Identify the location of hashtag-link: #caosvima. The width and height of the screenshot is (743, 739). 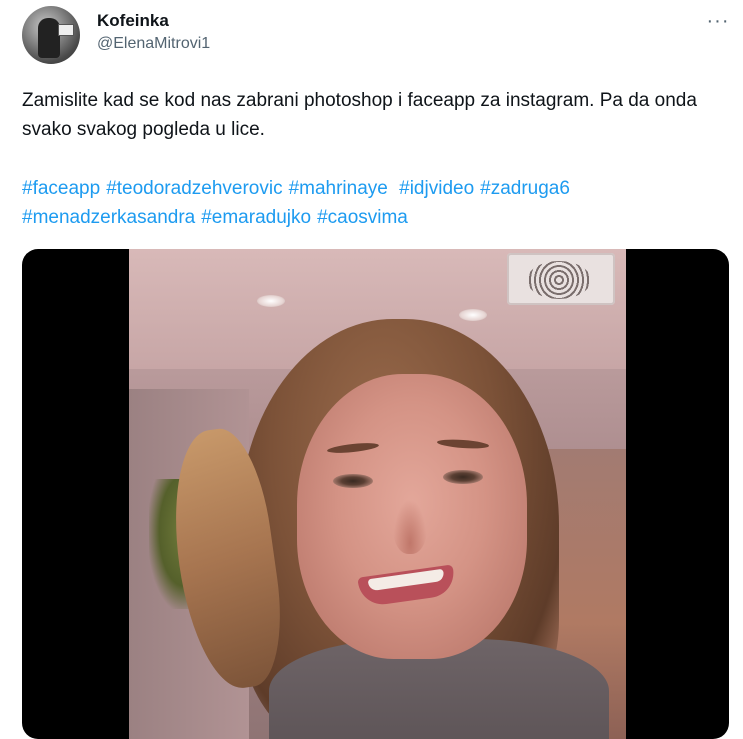
(362, 217).